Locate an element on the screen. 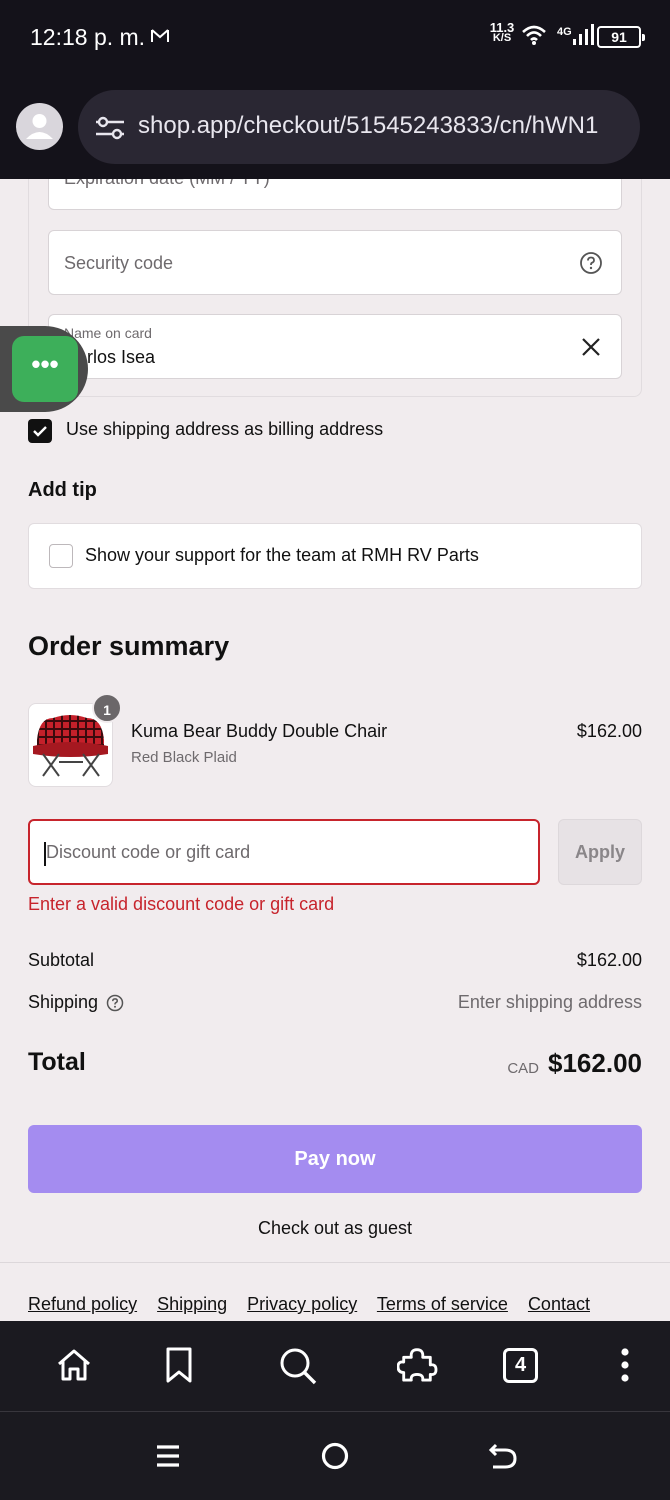 This screenshot has height=1500, width=670. shipping-help-icon is located at coordinates (115, 1005).